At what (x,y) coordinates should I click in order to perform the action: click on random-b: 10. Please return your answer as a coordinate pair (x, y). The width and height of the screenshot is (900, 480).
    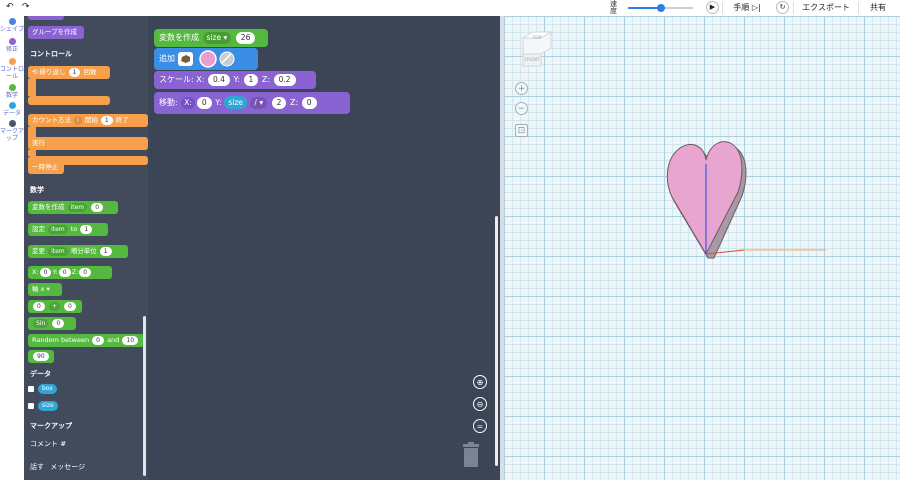
    Looking at the image, I should click on (130, 340).